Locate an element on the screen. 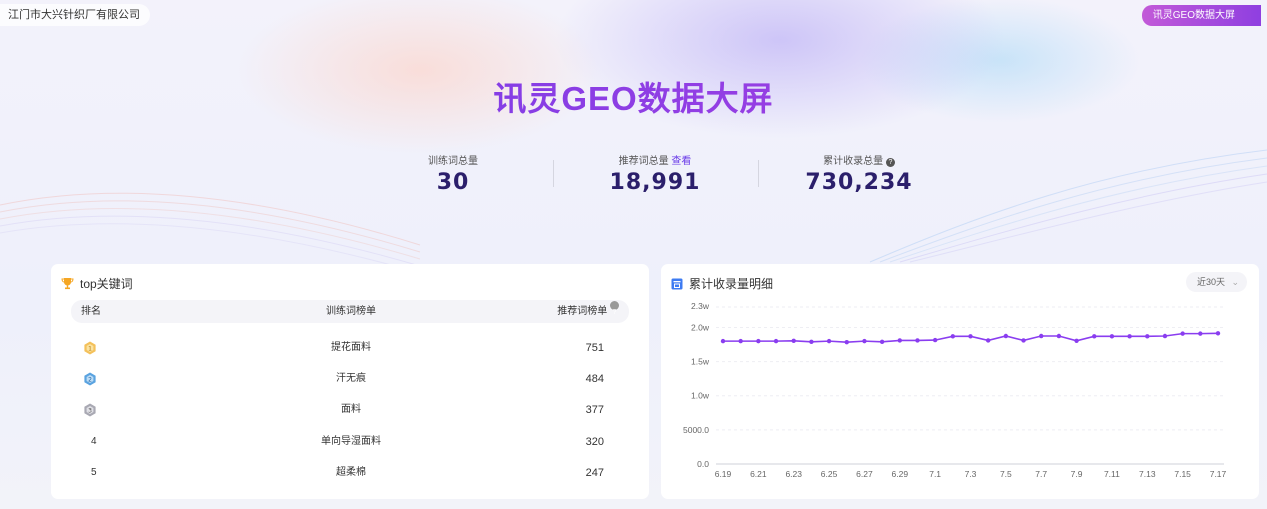  header-num: 推荐词榜单 ? is located at coordinates (588, 311).